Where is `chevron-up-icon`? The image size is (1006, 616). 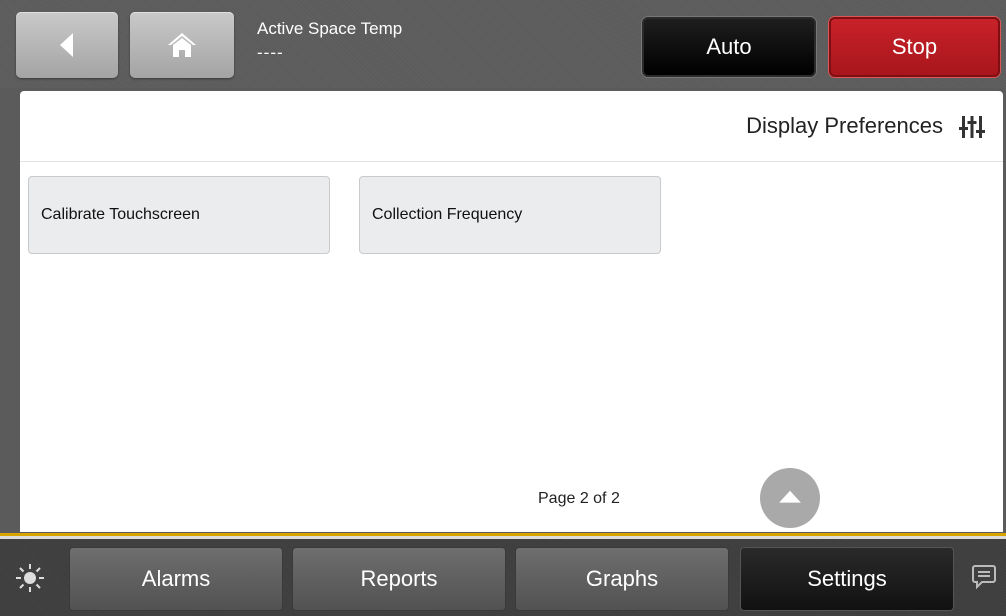 chevron-up-icon is located at coordinates (790, 496).